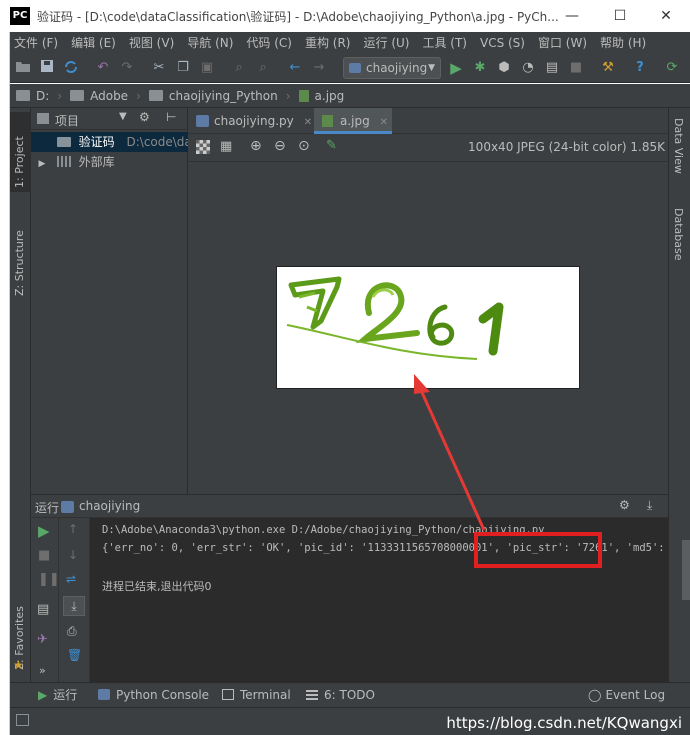 This screenshot has height=735, width=690. I want to click on menu-file: 文件 (F), so click(36, 42).